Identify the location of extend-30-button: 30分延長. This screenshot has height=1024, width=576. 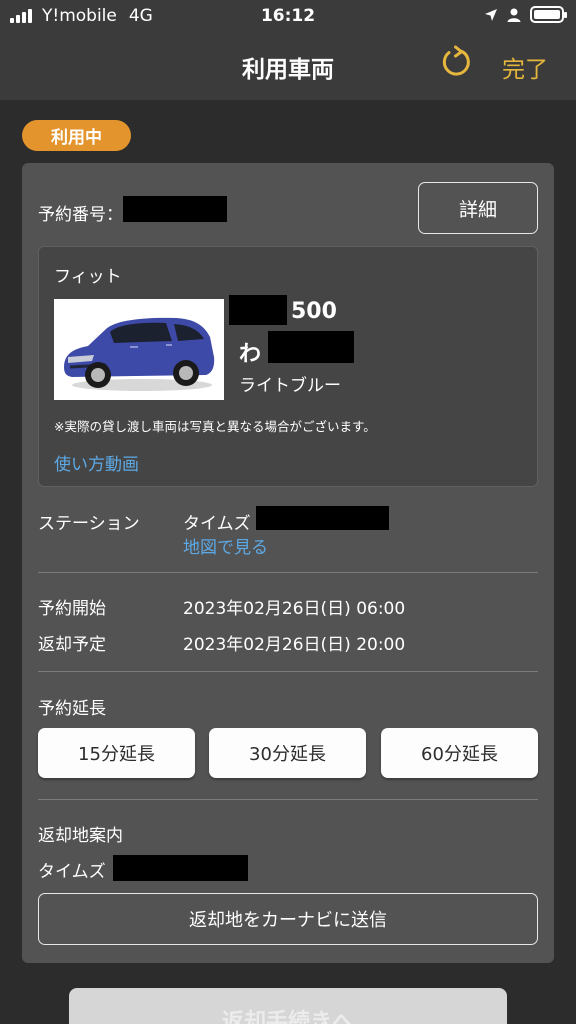
(287, 753).